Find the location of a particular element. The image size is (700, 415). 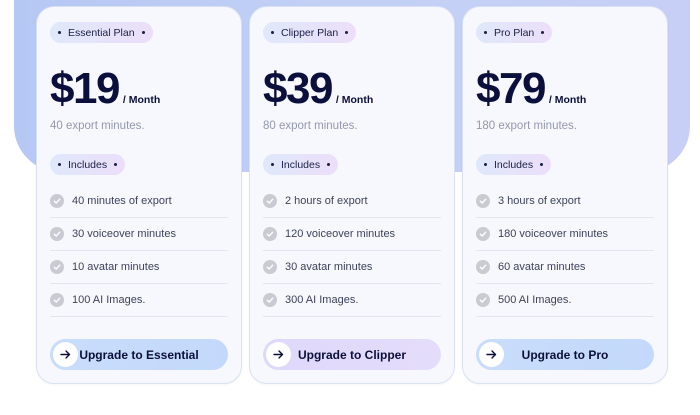

feature-item: 10 avatar minutes is located at coordinates (139, 267).